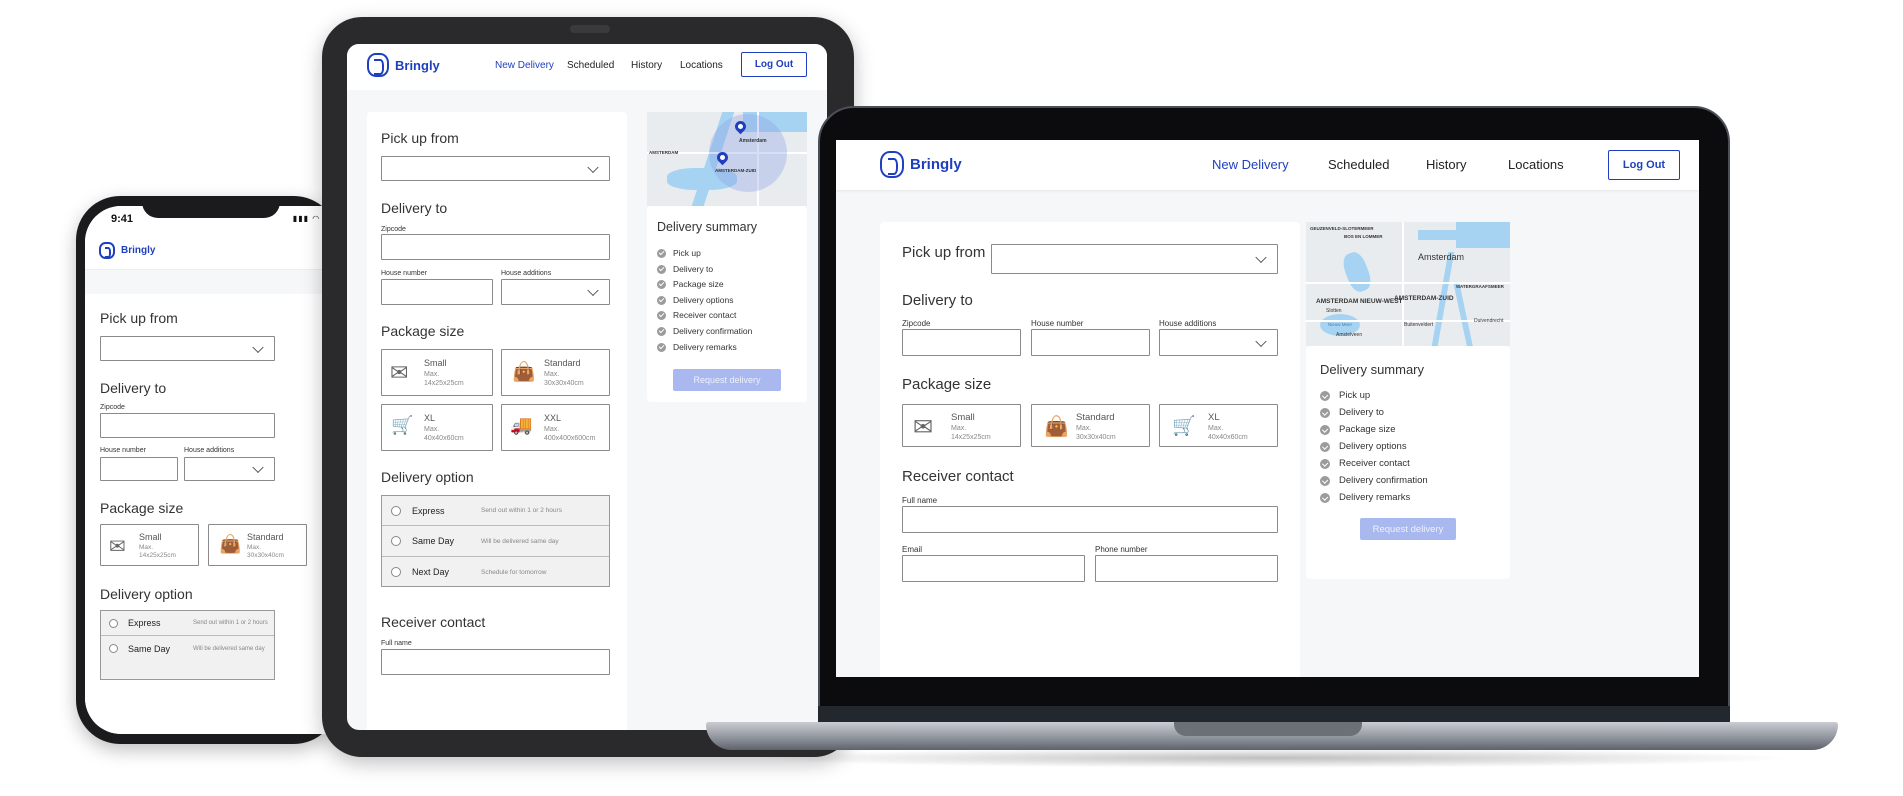 Image resolution: width=1903 pixels, height=796 pixels. I want to click on tablet-map: Amsterdam AMSTERDAM AMSTERDAM-ZUID, so click(727, 159).